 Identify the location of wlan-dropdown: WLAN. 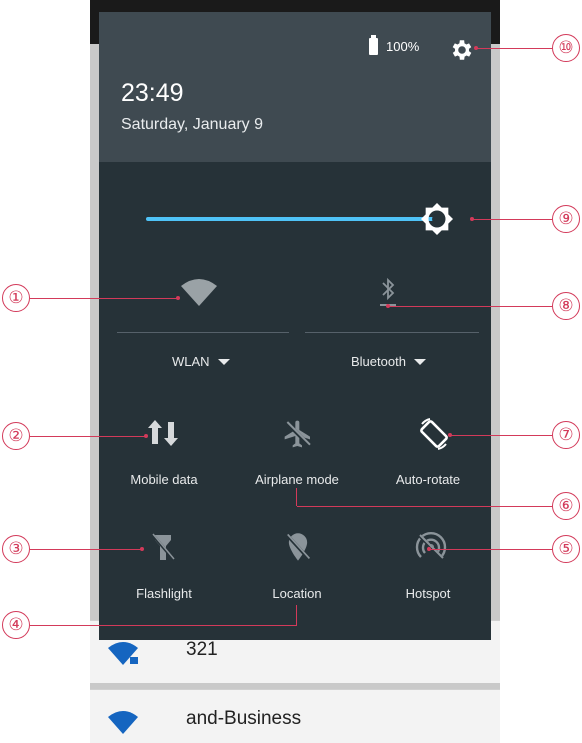
(201, 361).